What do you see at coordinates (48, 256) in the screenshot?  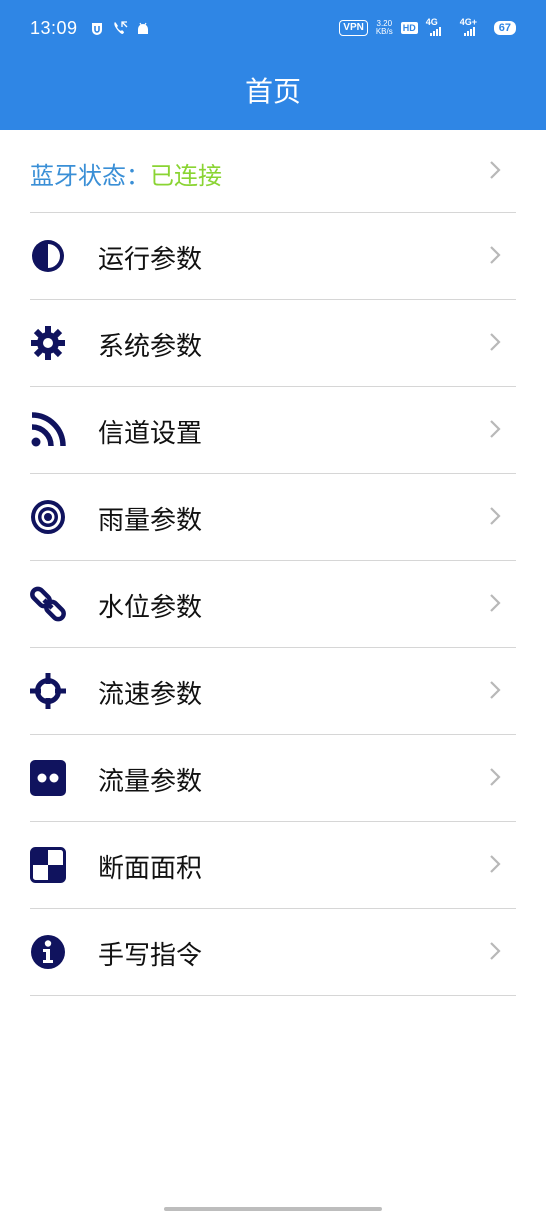 I see `half-circle-icon` at bounding box center [48, 256].